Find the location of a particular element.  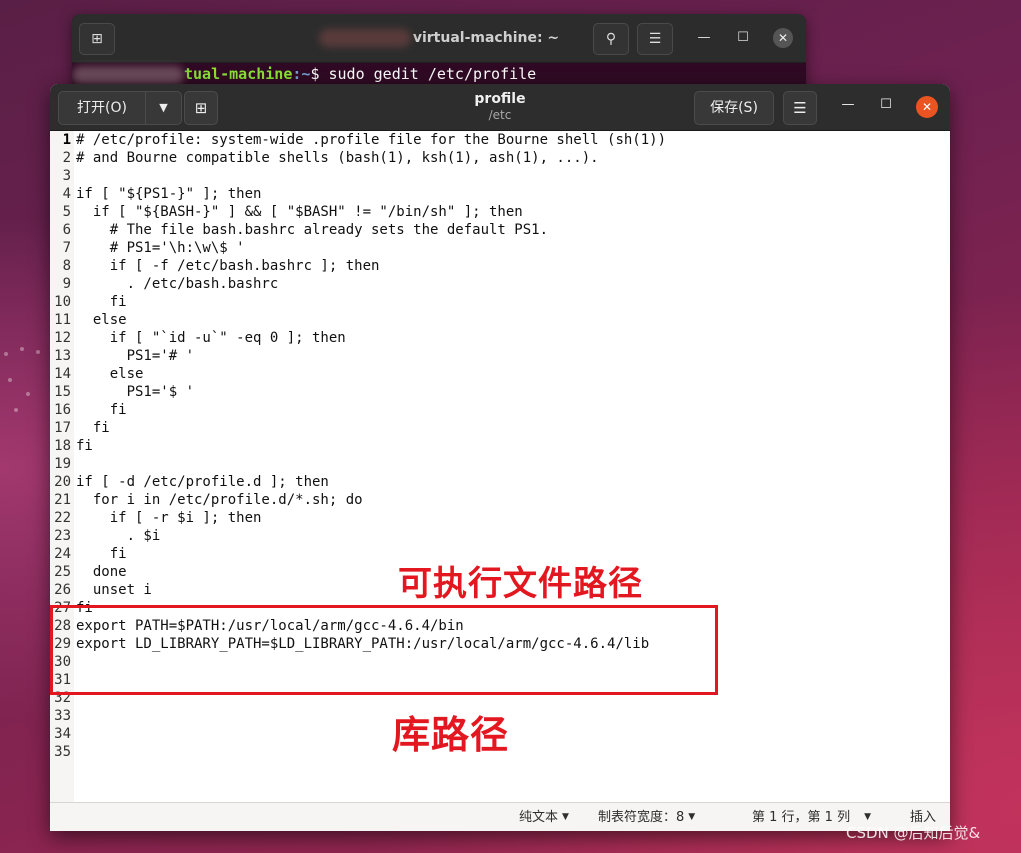

code-line: 10 fi is located at coordinates (500, 302).